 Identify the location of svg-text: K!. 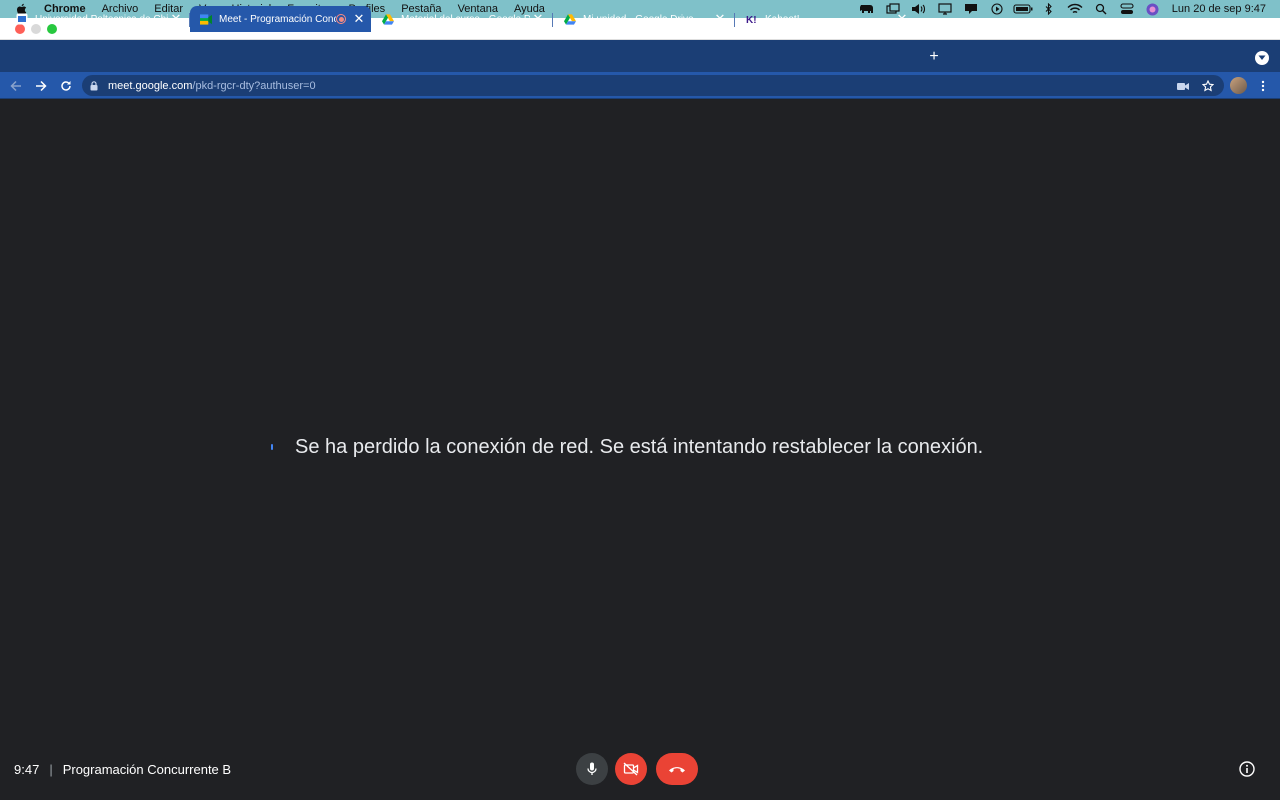
(751, 20).